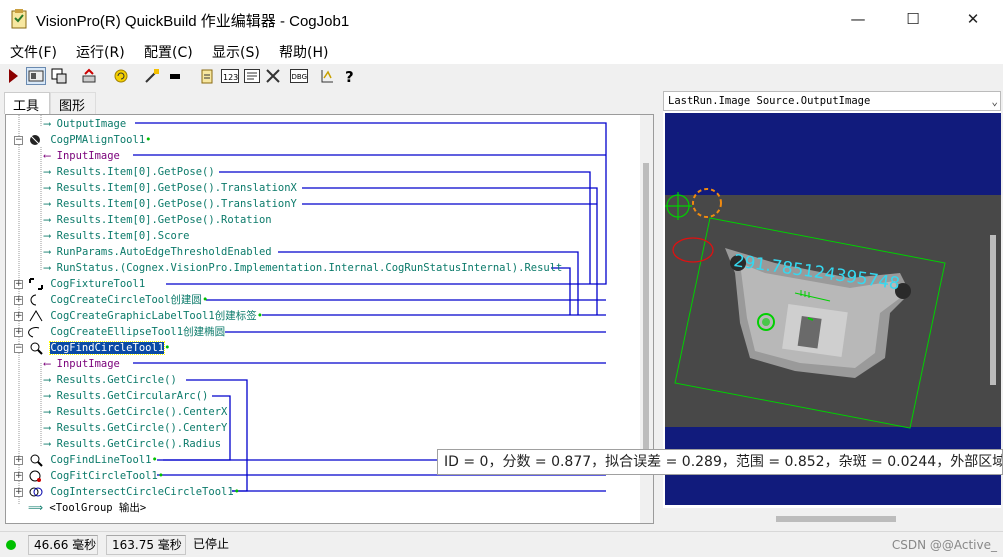 This screenshot has width=1003, height=557. What do you see at coordinates (973, 19) in the screenshot?
I see `close-button: ✕` at bounding box center [973, 19].